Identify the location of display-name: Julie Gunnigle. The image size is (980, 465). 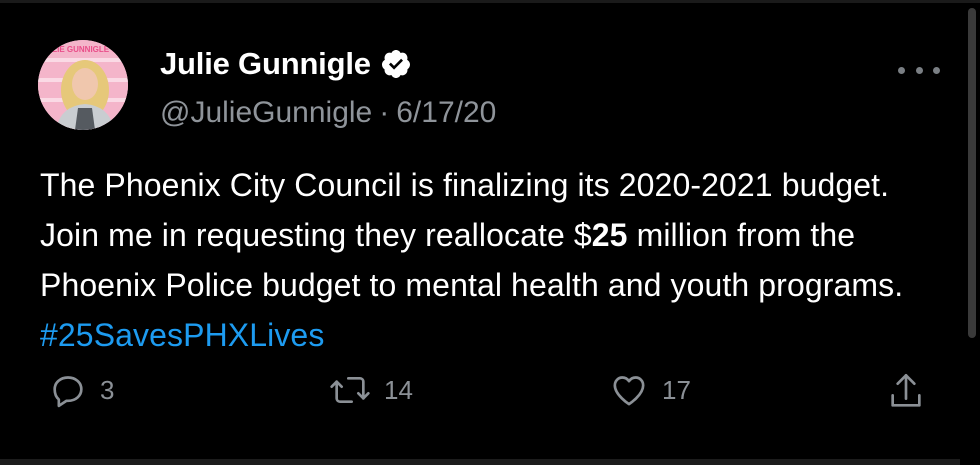
(265, 64).